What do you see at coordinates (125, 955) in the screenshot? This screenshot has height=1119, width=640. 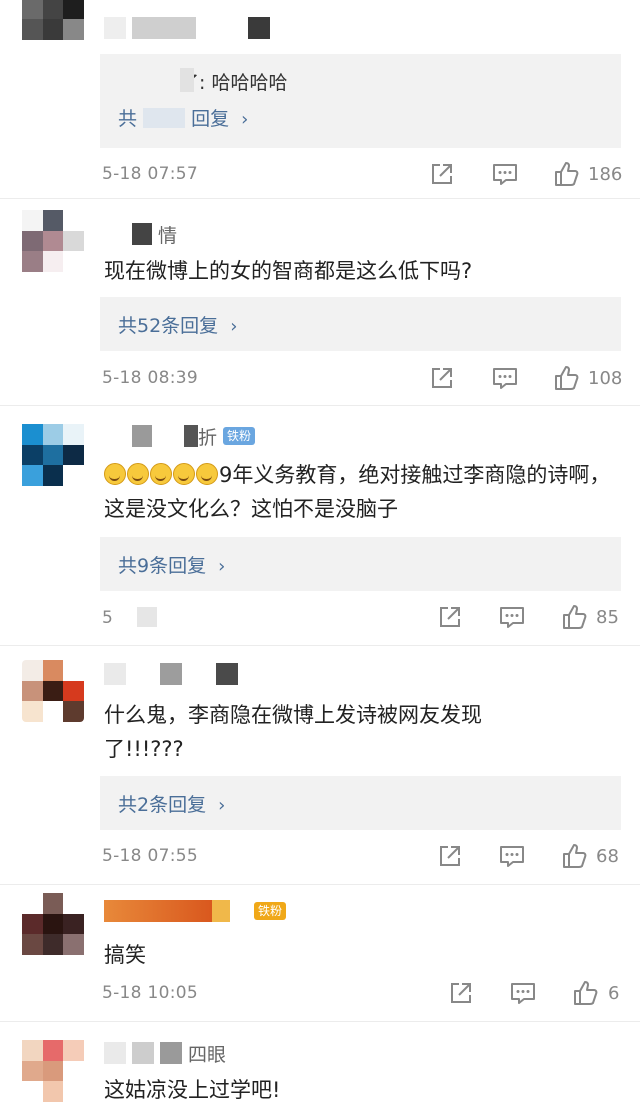 I see `comment-text: 搞笑` at bounding box center [125, 955].